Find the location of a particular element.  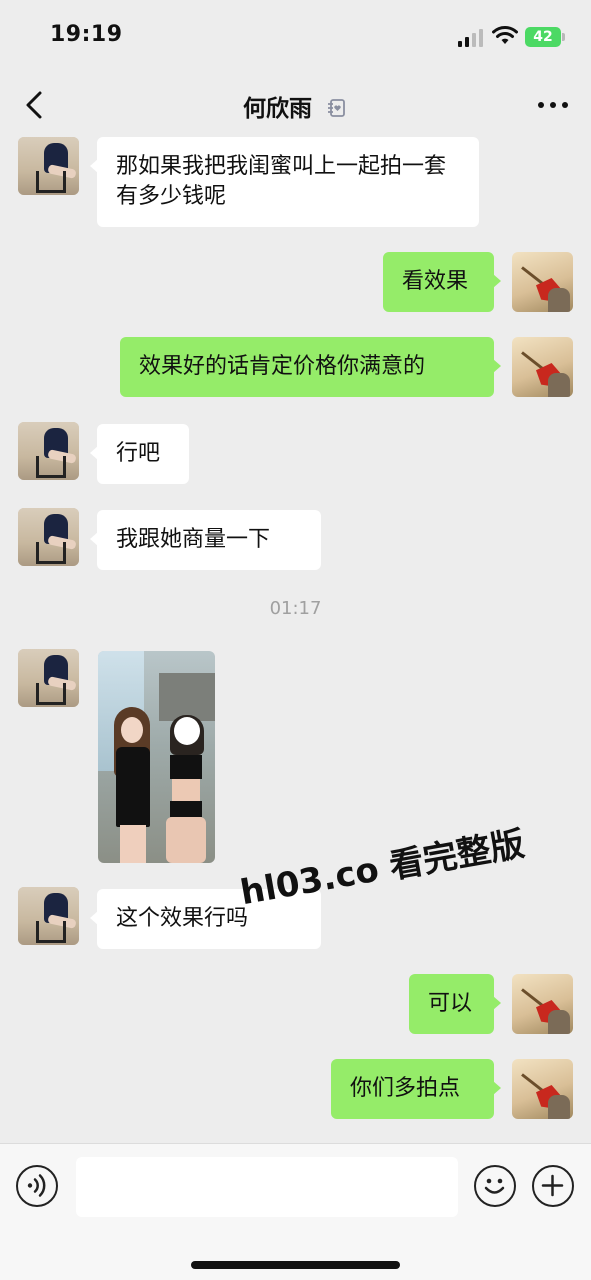

message-text: 那如果我把我闺蜜叫上一起拍一套有多少钱呢 is located at coordinates (281, 181).